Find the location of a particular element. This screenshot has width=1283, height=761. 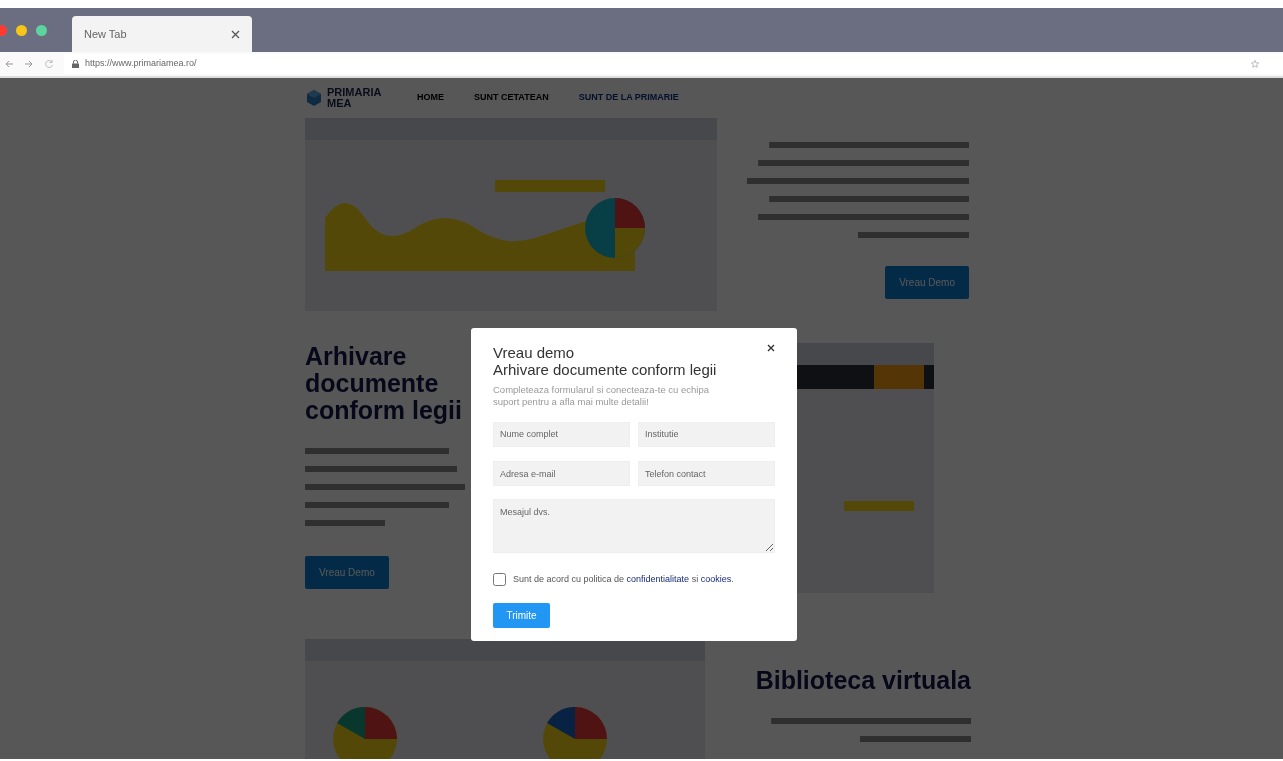

close-tab-icon is located at coordinates (235, 34).